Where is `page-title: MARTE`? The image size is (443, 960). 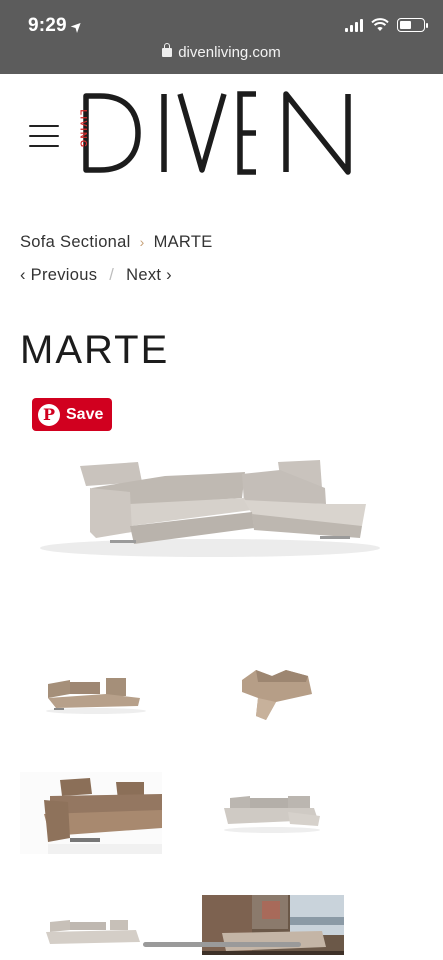
page-title: MARTE is located at coordinates (95, 350).